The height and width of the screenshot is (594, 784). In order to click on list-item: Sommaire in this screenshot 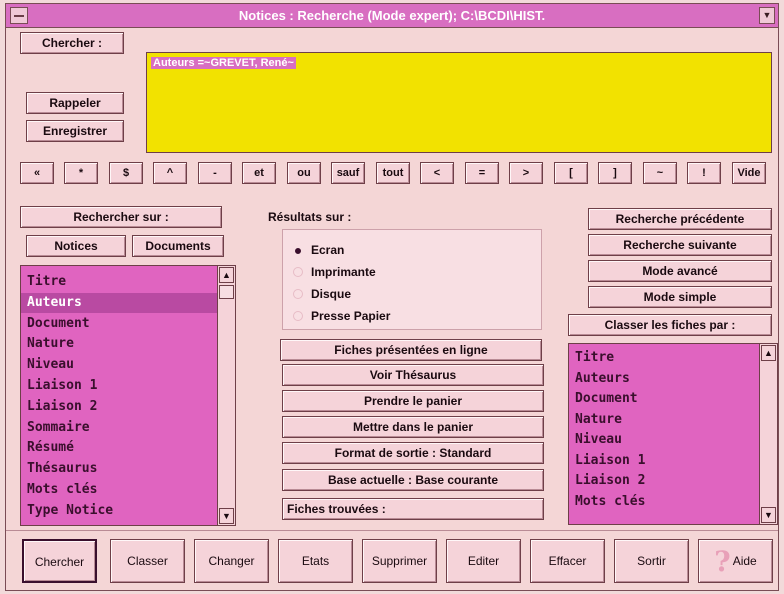, I will do `click(119, 428)`.